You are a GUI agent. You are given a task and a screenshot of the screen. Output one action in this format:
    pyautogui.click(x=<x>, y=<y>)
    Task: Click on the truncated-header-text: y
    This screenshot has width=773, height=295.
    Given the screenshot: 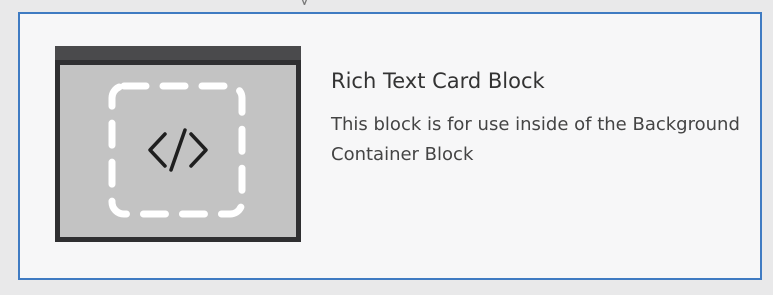 What is the action you would take?
    pyautogui.click(x=320, y=2)
    